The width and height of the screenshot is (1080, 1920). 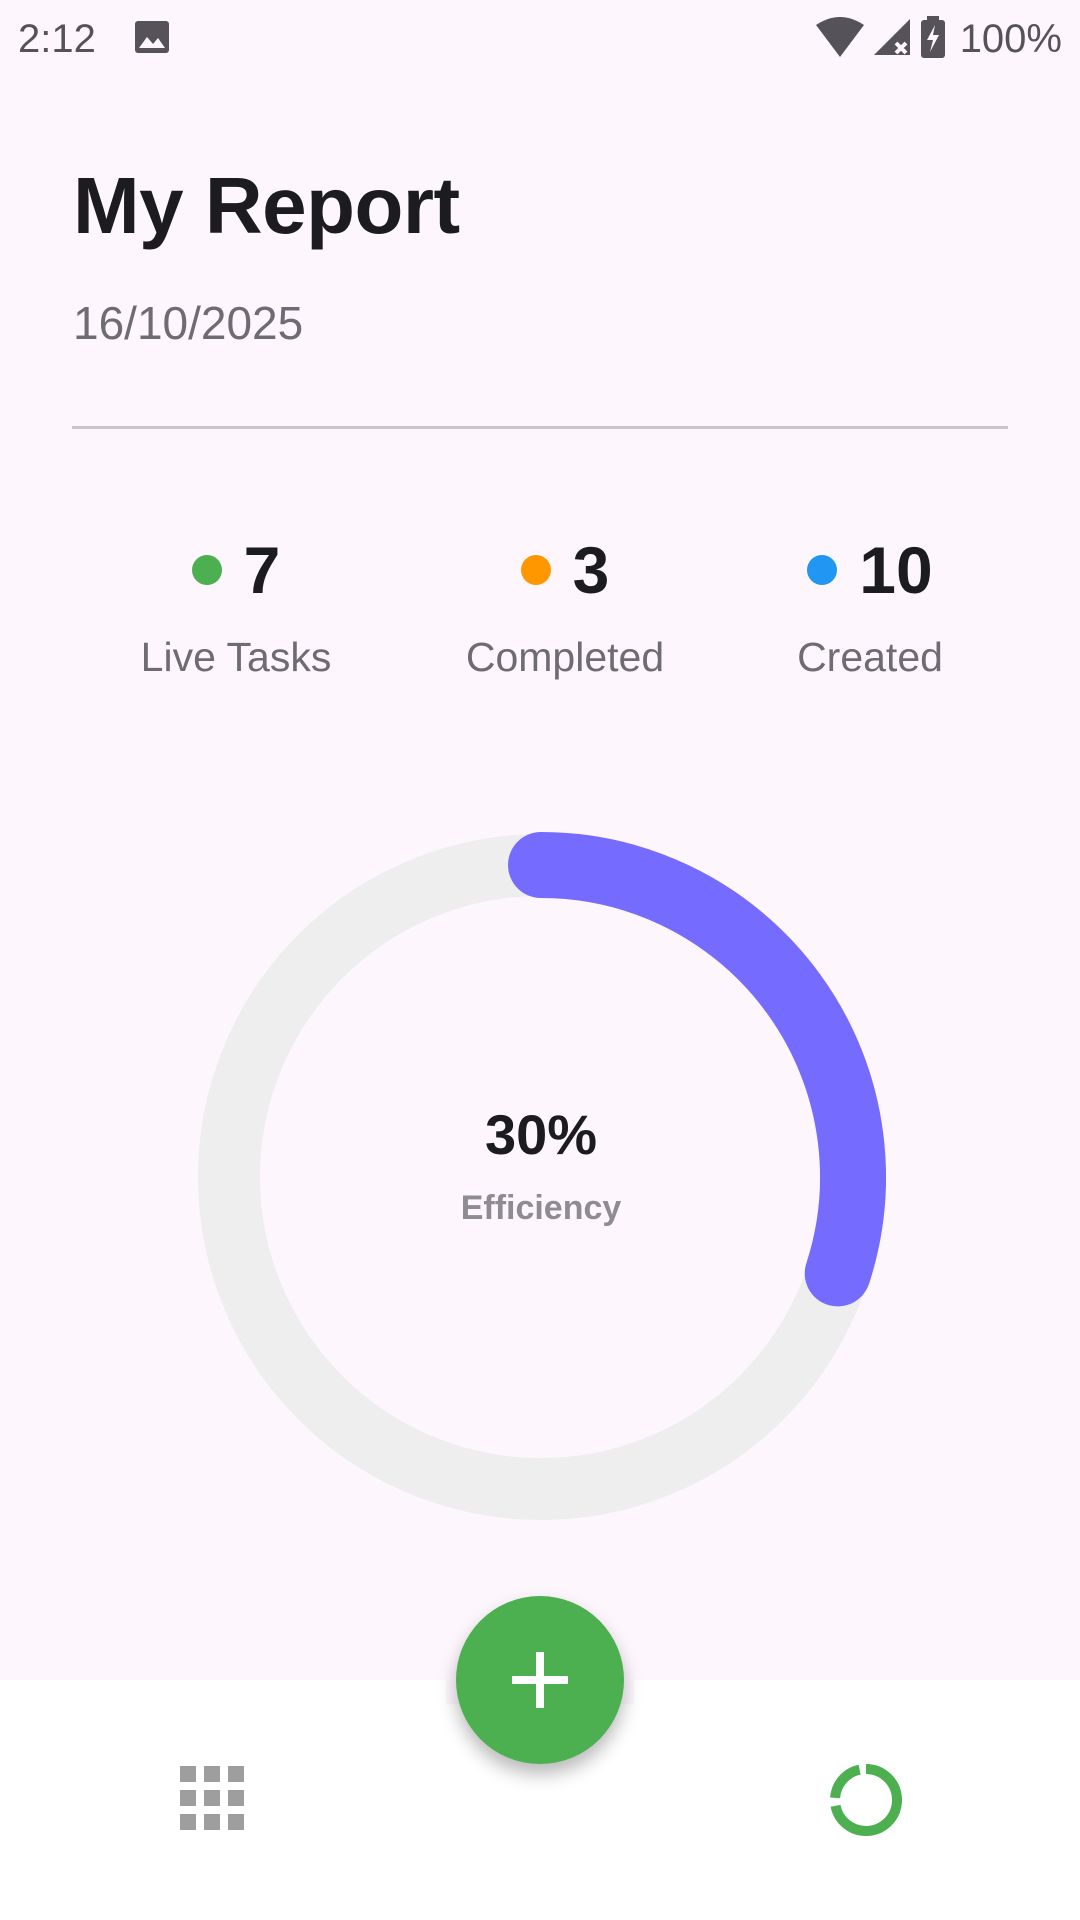 I want to click on signal-icon, so click(x=892, y=39).